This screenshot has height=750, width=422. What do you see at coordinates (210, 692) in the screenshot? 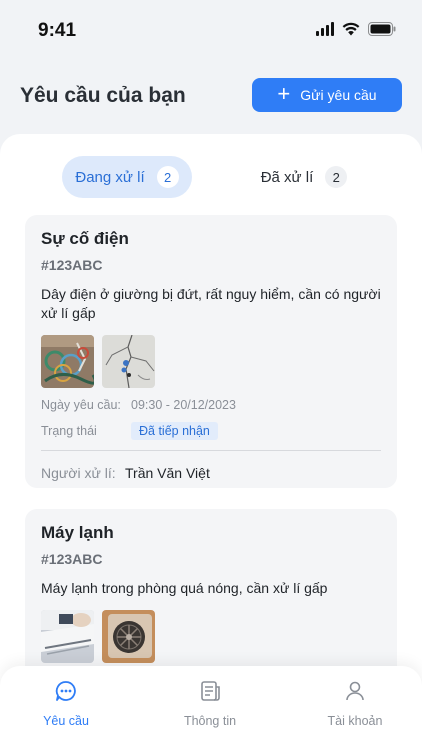
I see `document-icon` at bounding box center [210, 692].